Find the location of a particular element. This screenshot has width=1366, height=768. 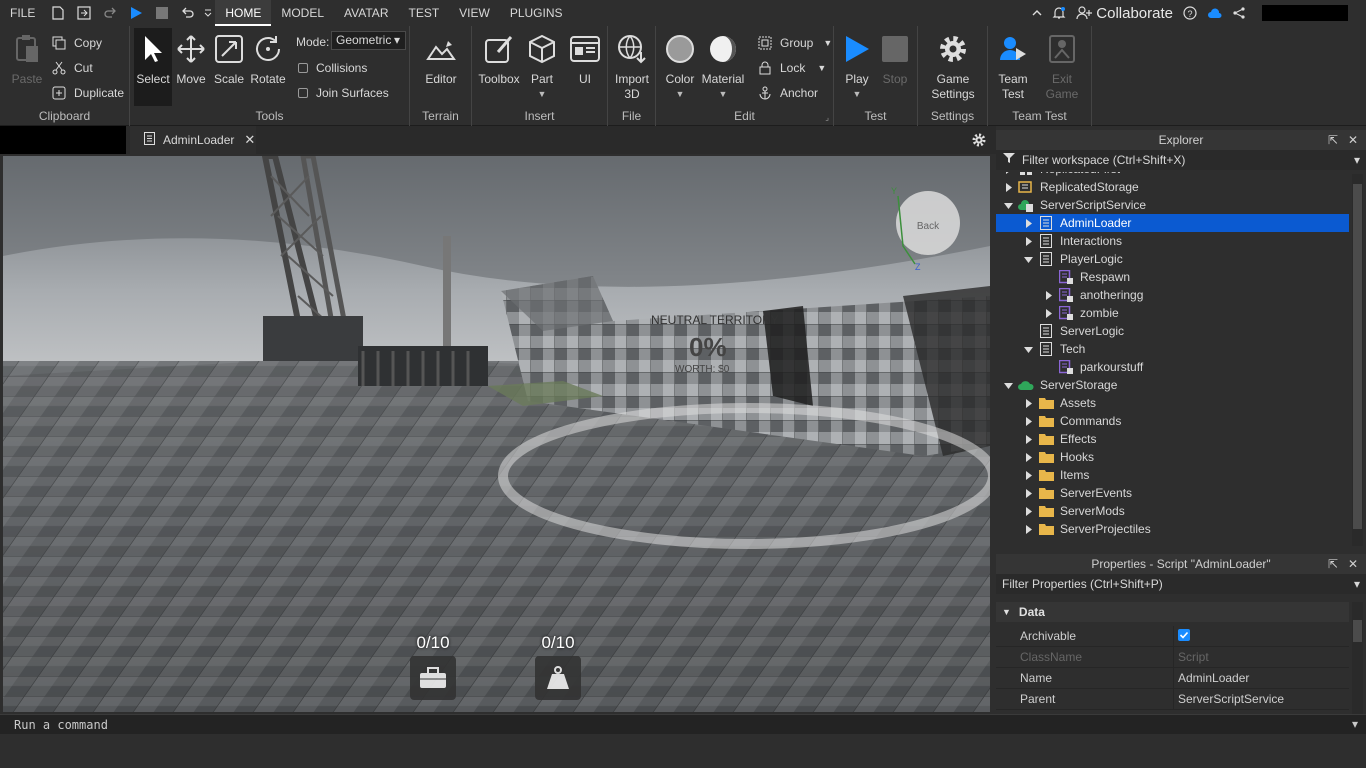

collaborate-button: Collaborate is located at coordinates (1124, 13).